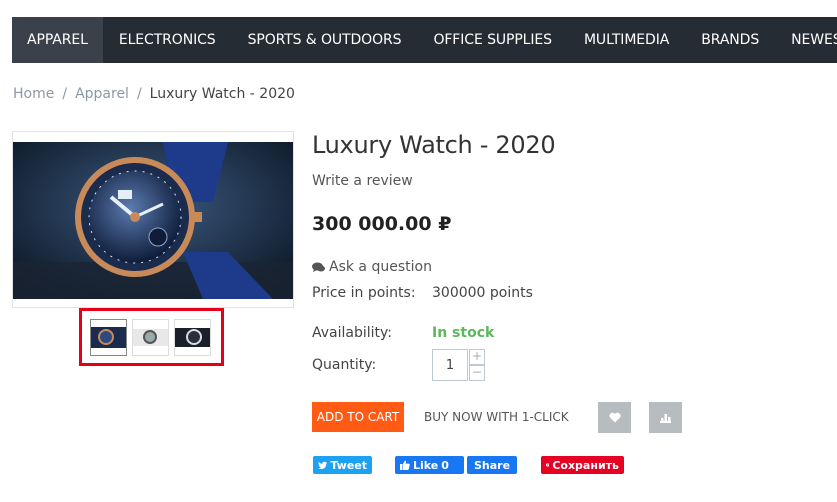  I want to click on tweet-button: Tweet, so click(342, 465).